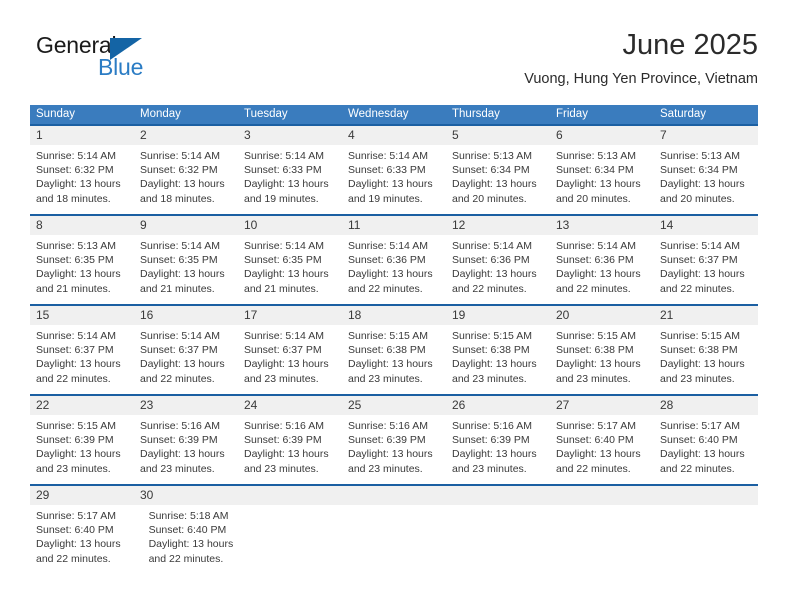  What do you see at coordinates (706, 405) in the screenshot?
I see `day-number: 28` at bounding box center [706, 405].